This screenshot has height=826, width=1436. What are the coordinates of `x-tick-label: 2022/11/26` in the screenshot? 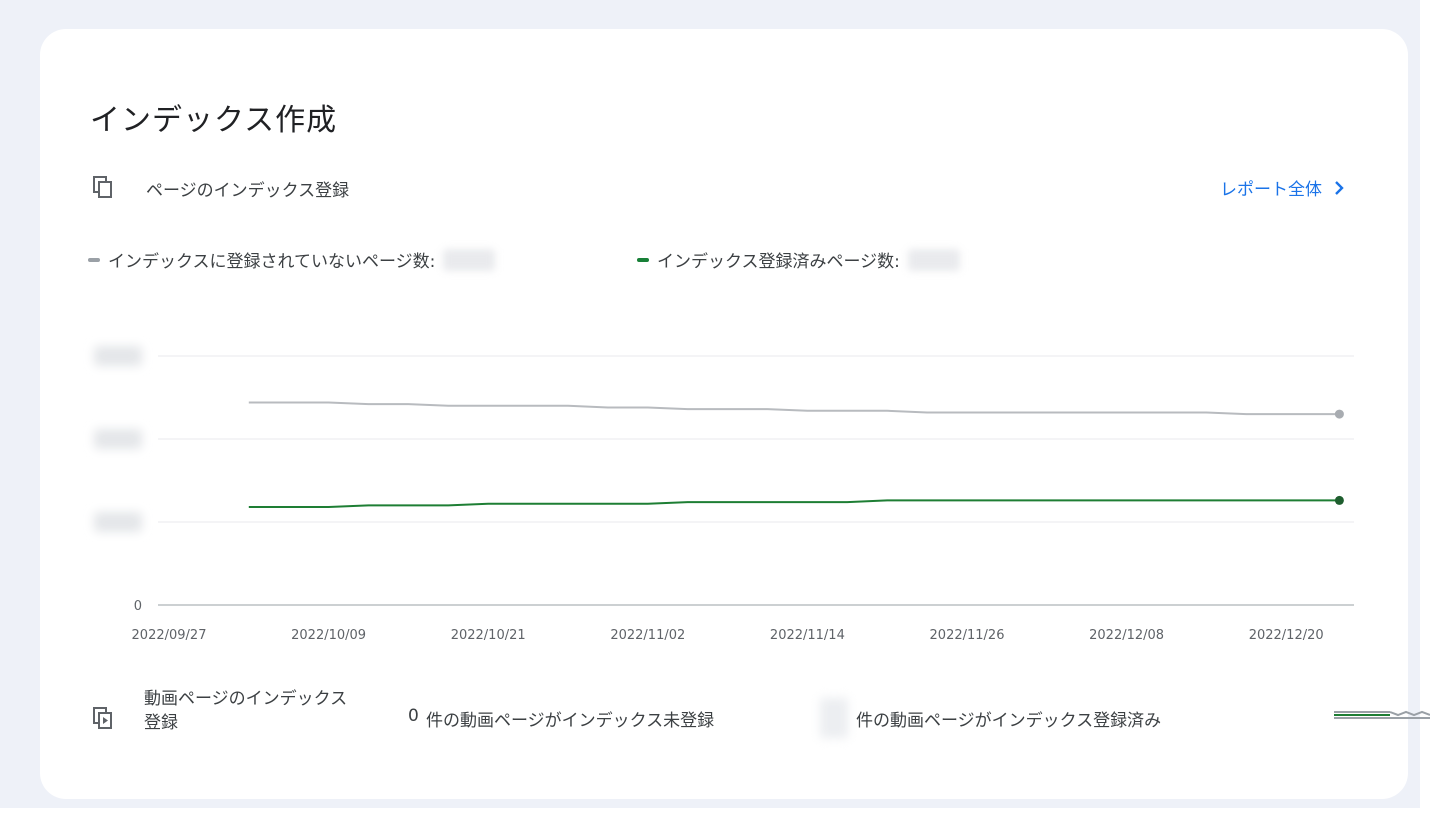 It's located at (967, 635).